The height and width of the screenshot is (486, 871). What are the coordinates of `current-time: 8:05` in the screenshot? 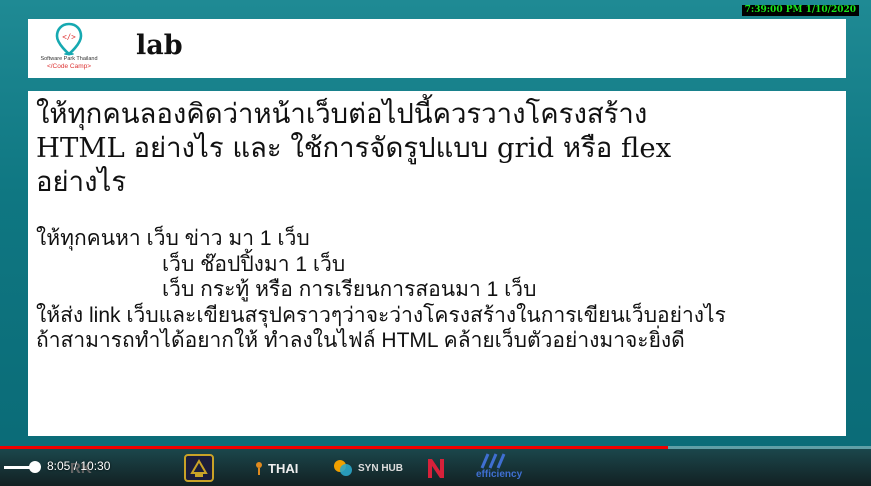 It's located at (59, 466).